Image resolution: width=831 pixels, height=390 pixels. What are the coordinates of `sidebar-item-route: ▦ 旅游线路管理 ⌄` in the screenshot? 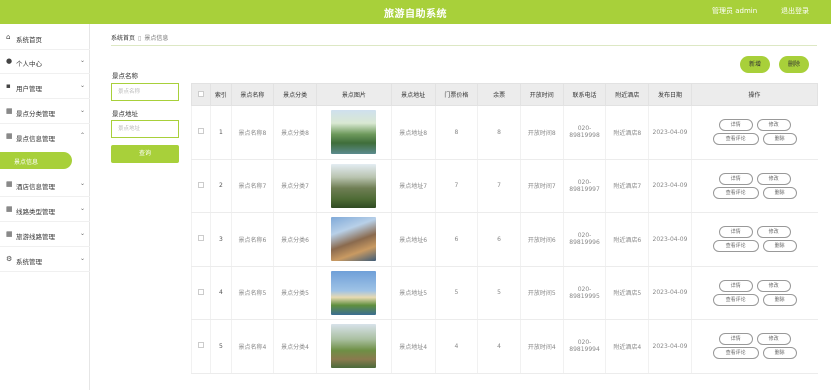 It's located at (45, 235).